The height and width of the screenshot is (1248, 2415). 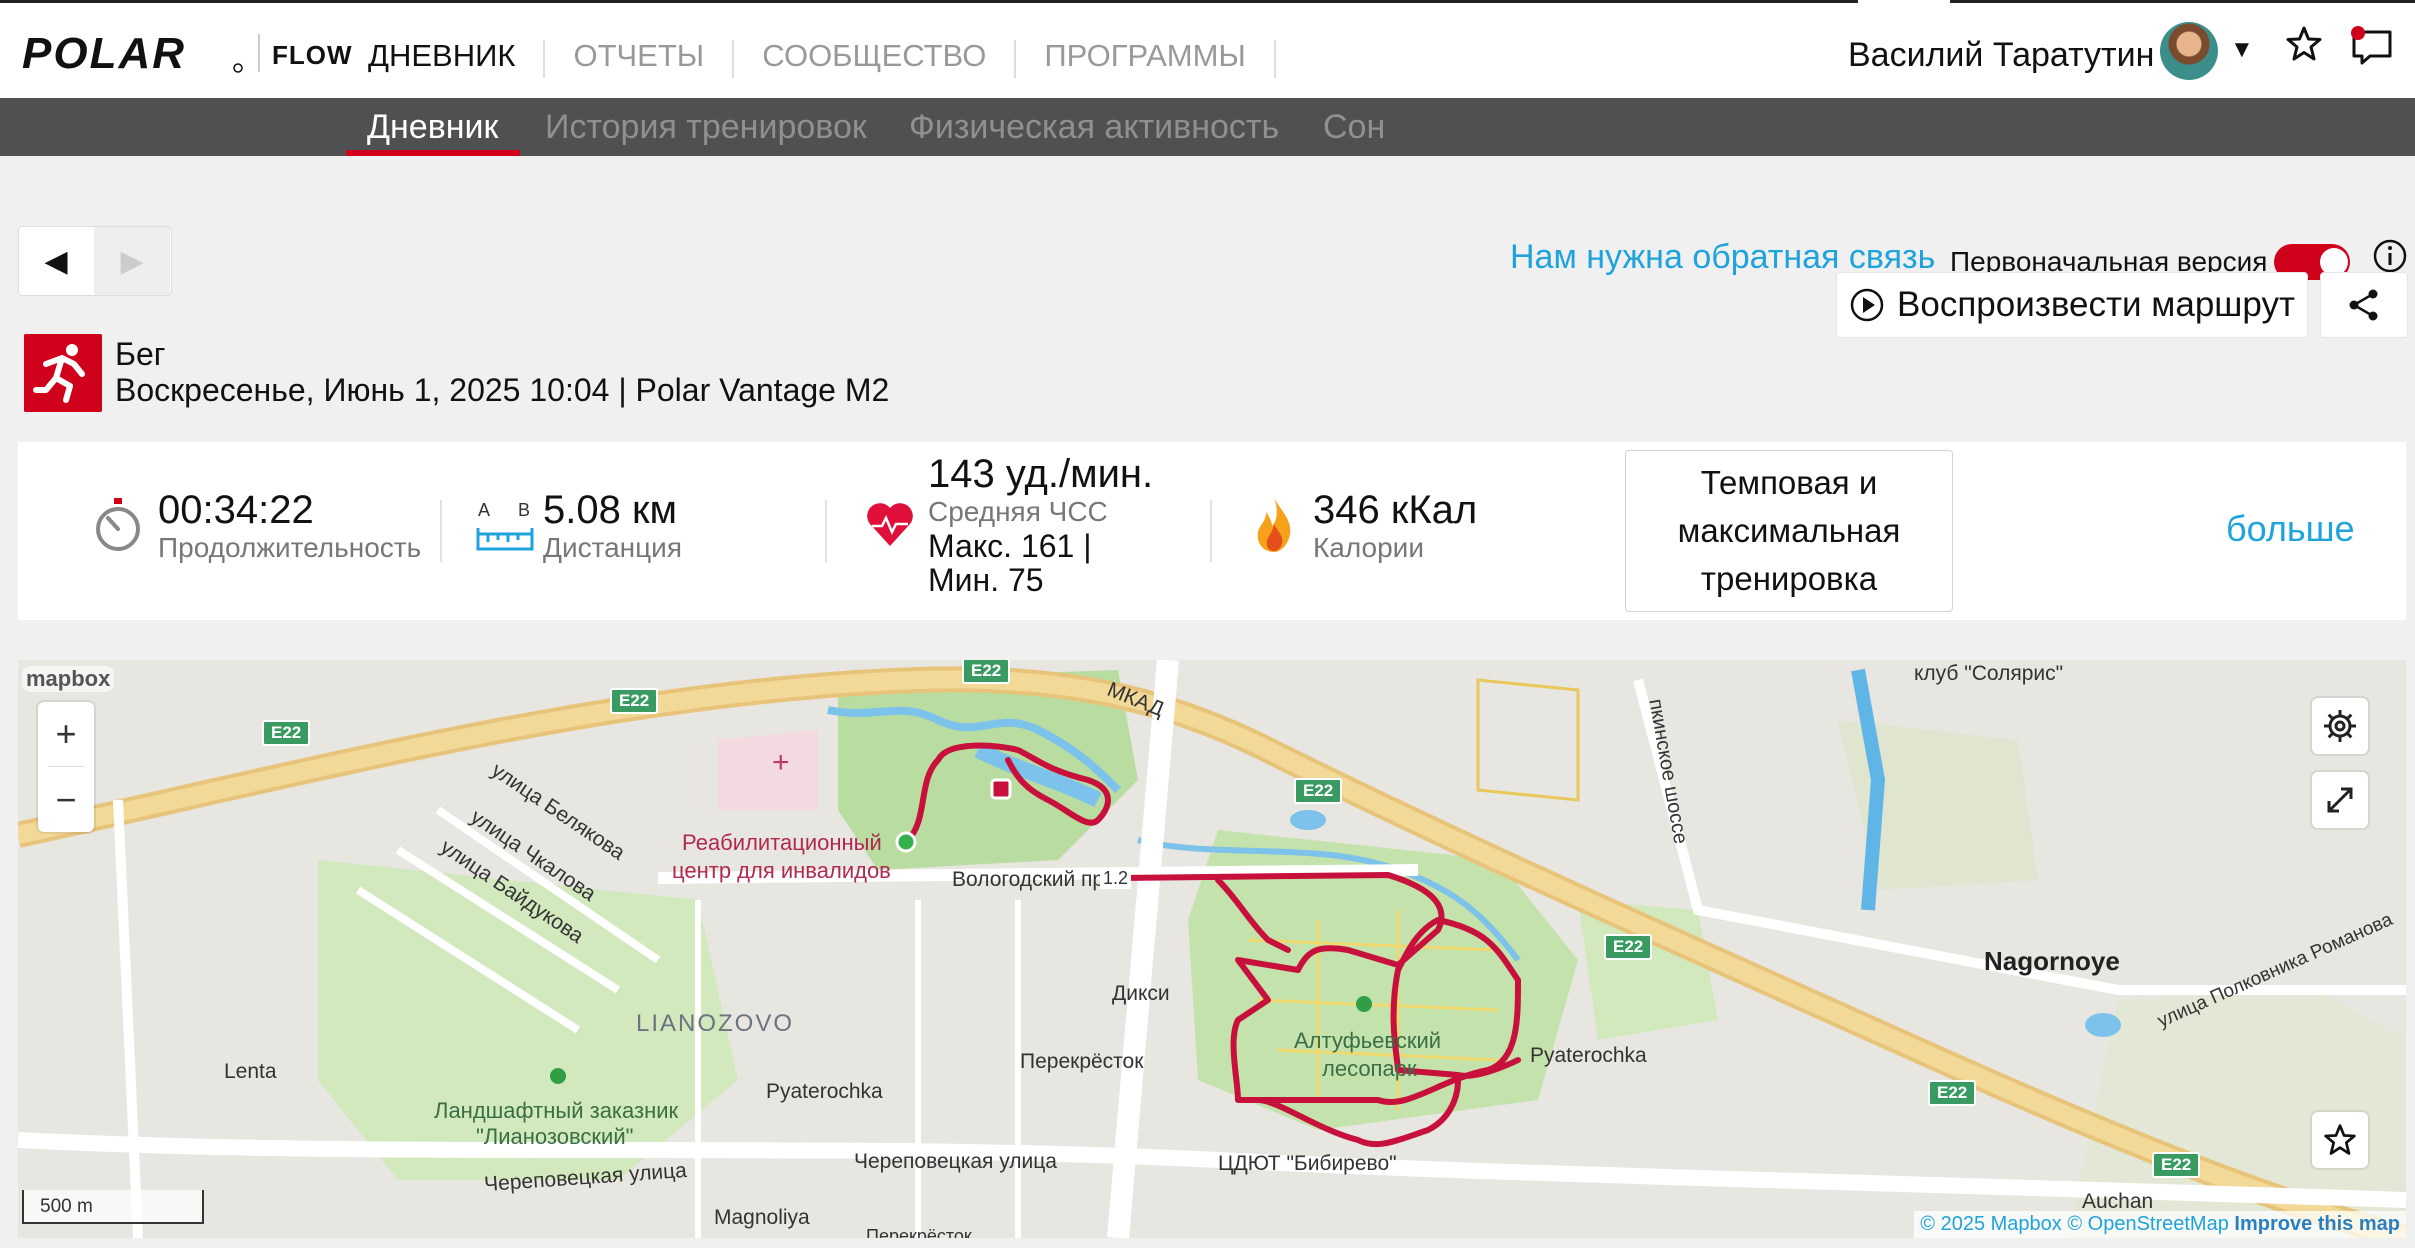 What do you see at coordinates (555, 1136) in the screenshot?
I see `map-label: "Лианозовский"` at bounding box center [555, 1136].